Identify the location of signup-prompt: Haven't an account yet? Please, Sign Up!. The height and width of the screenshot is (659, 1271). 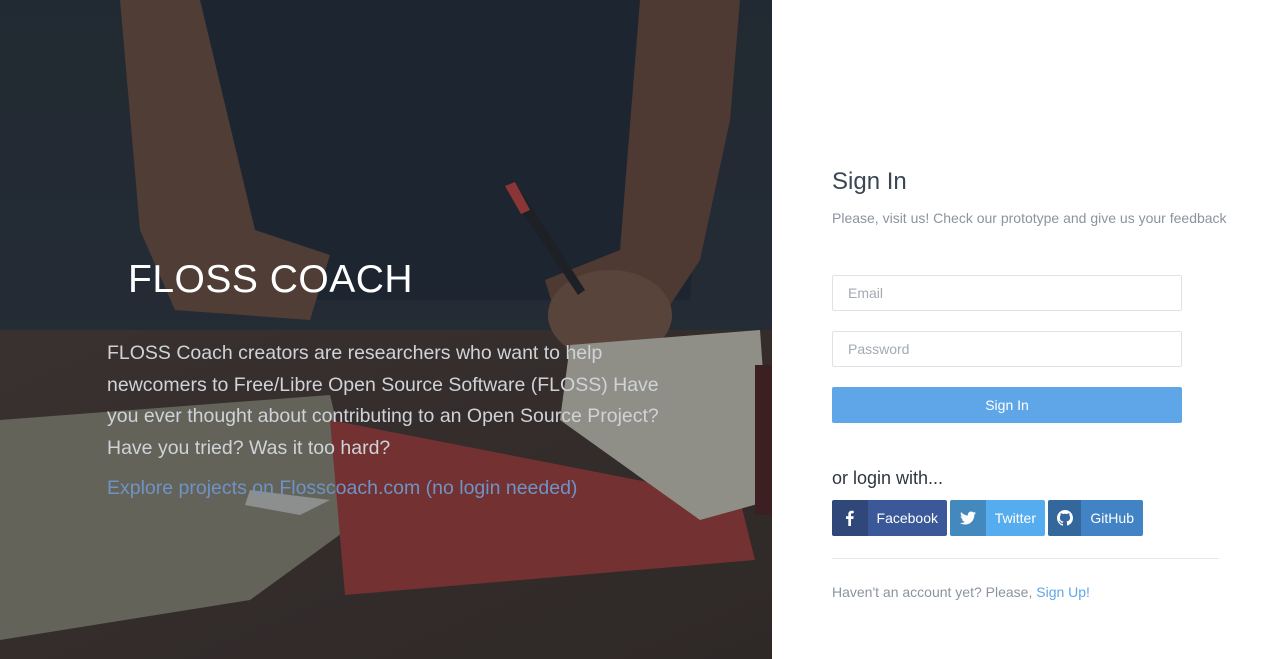
(961, 592).